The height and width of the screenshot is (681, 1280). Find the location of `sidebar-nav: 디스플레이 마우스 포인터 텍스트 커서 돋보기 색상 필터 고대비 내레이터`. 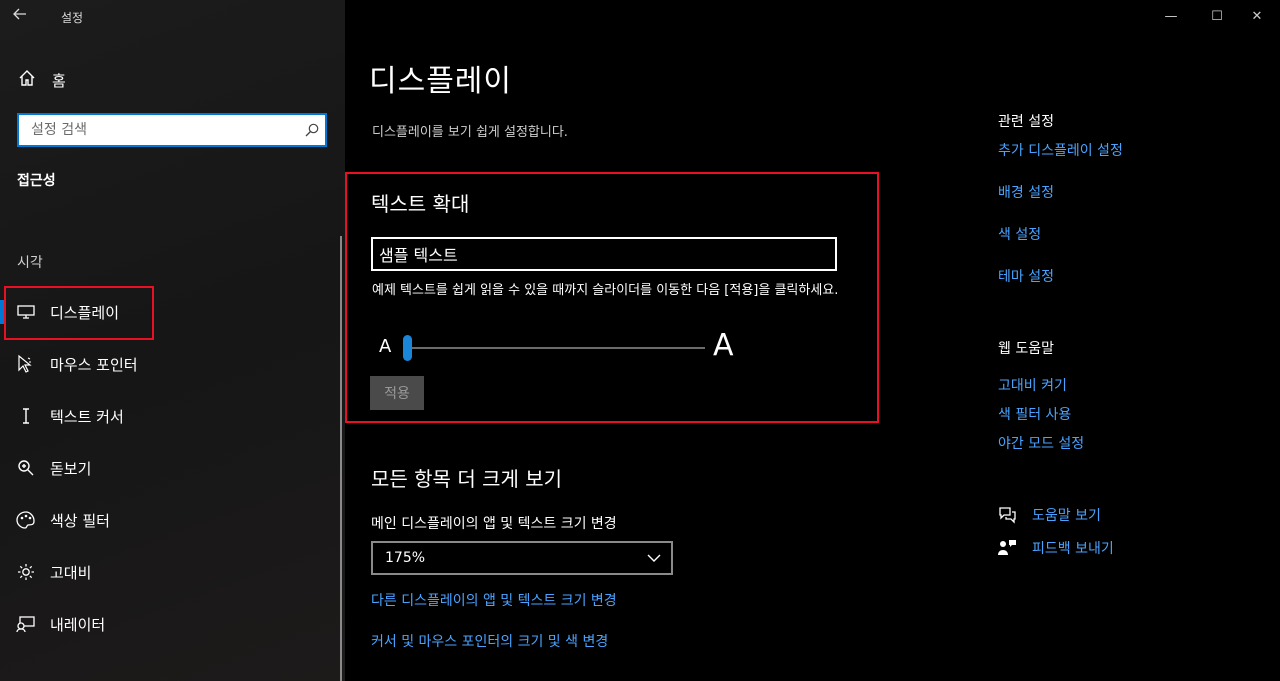

sidebar-nav: 디스플레이 마우스 포인터 텍스트 커서 돋보기 색상 필터 고대비 내레이터 is located at coordinates (172, 468).